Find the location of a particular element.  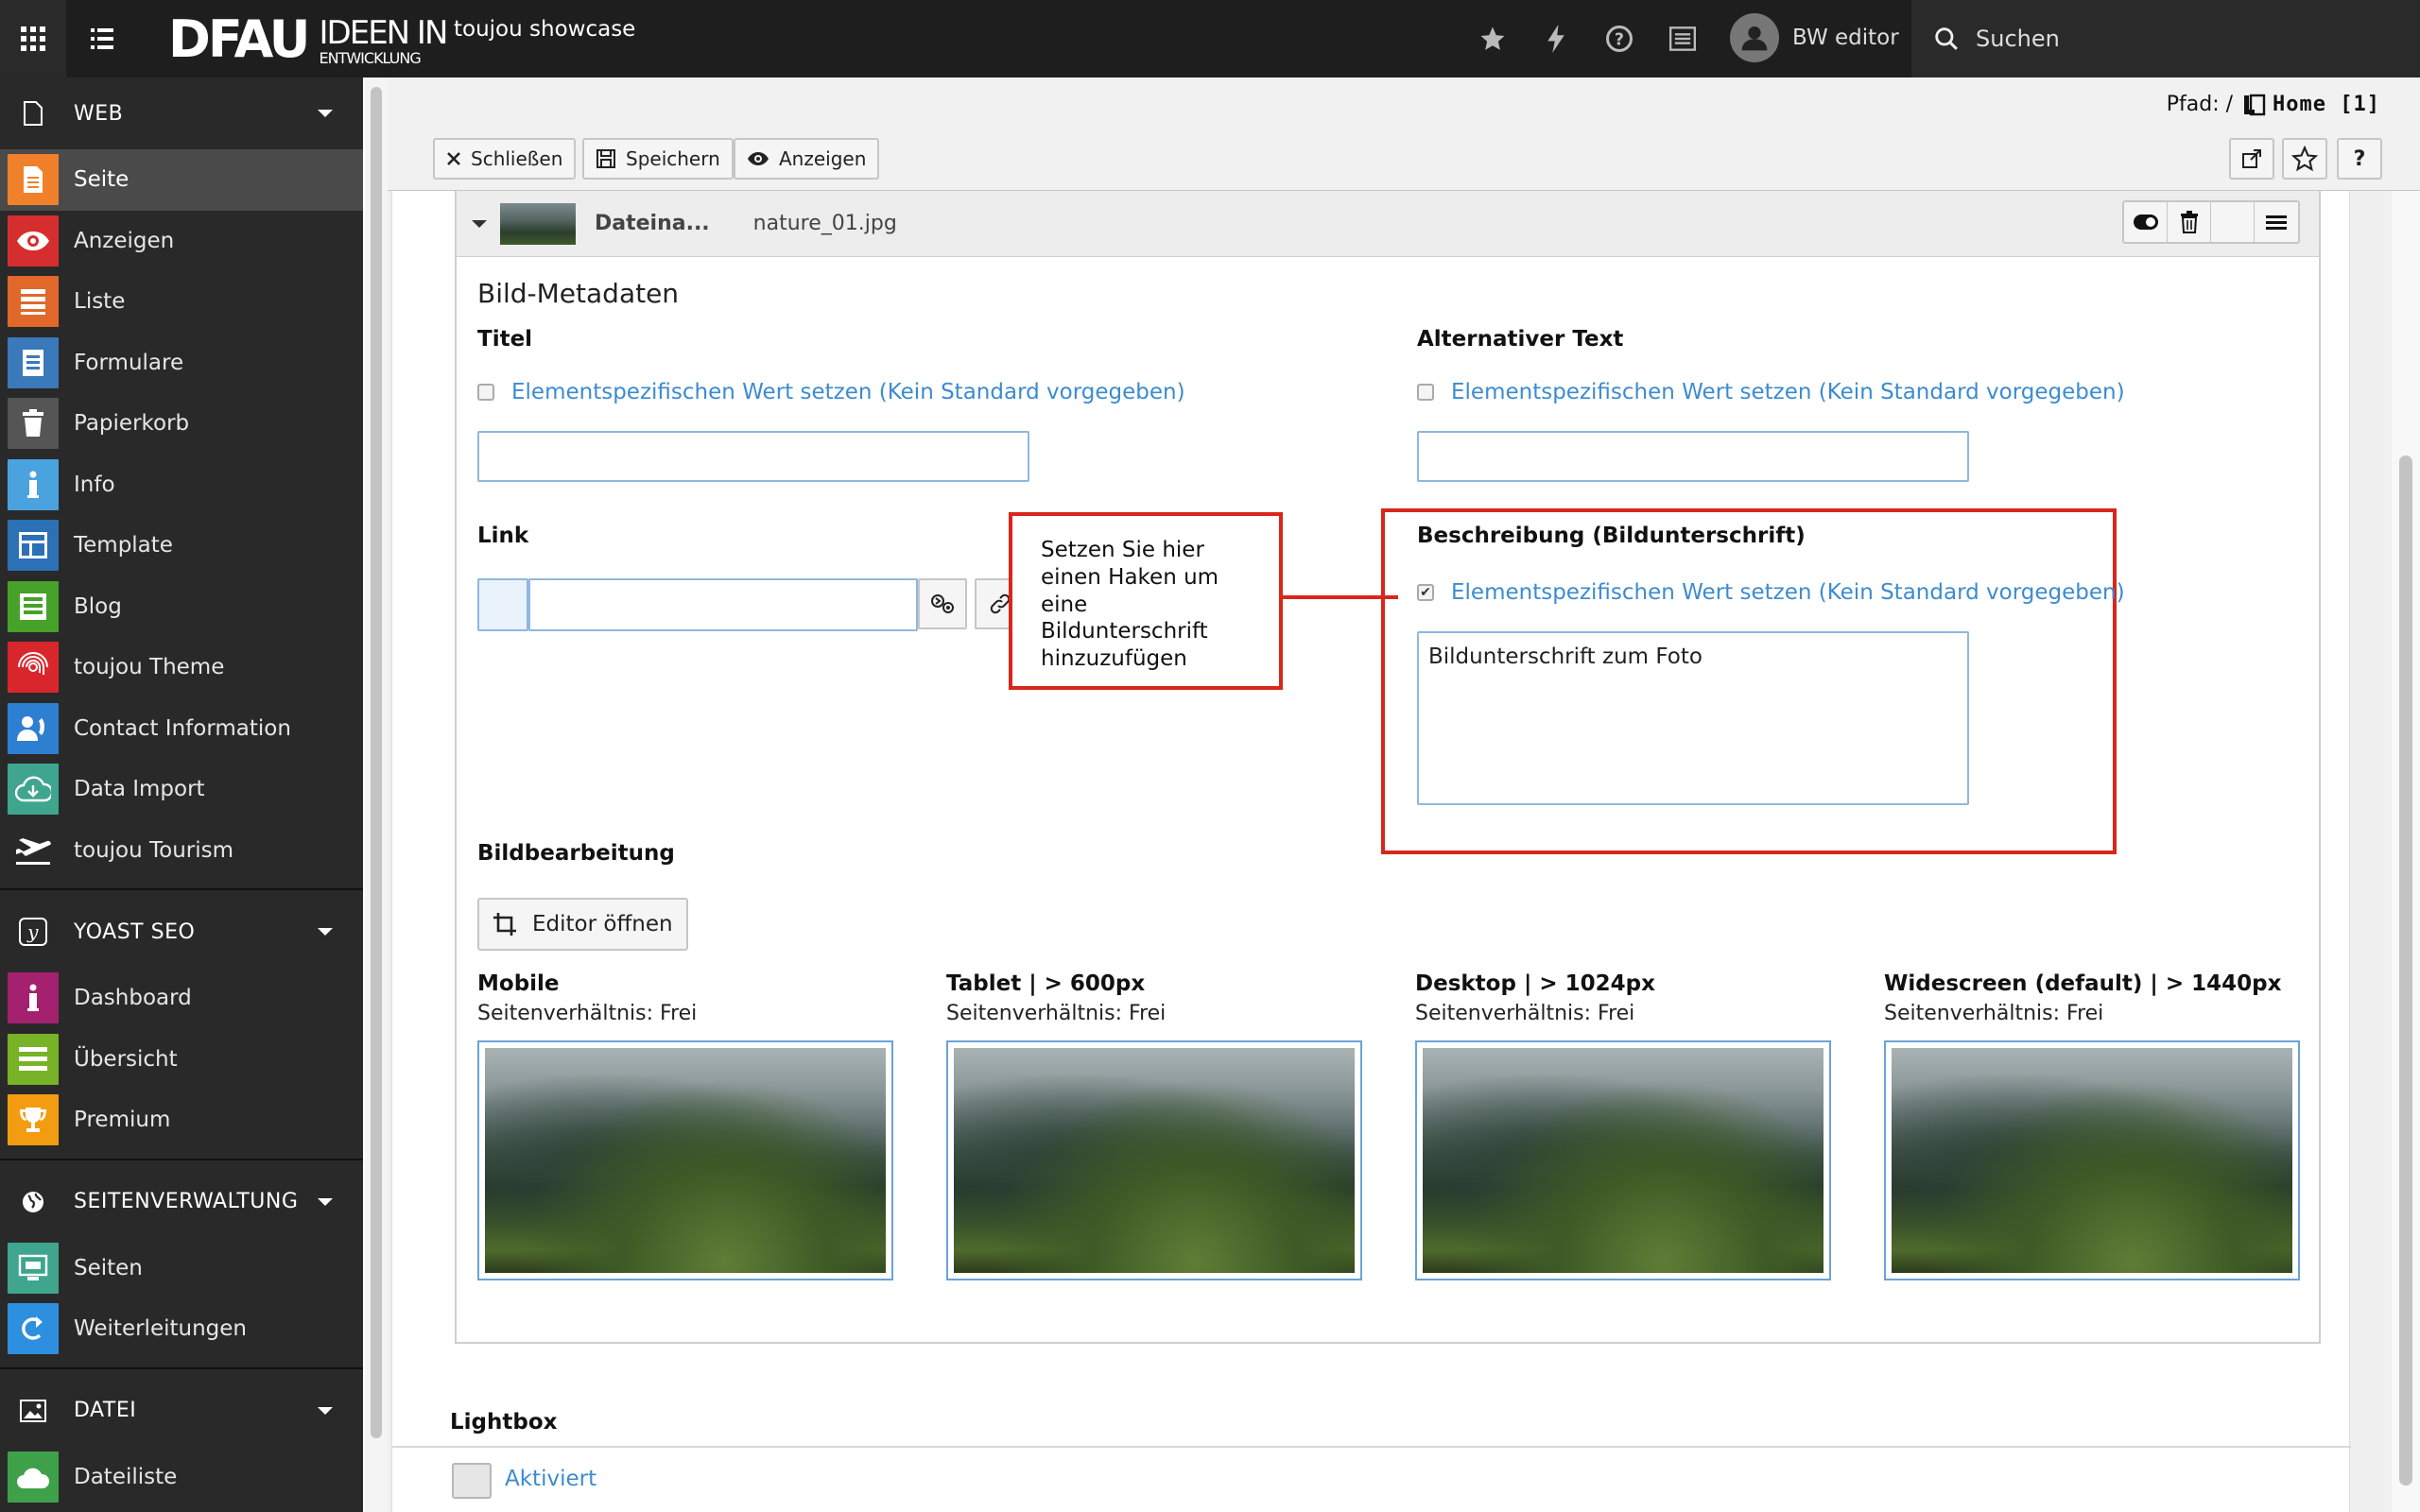

system-info-button is located at coordinates (1683, 39).